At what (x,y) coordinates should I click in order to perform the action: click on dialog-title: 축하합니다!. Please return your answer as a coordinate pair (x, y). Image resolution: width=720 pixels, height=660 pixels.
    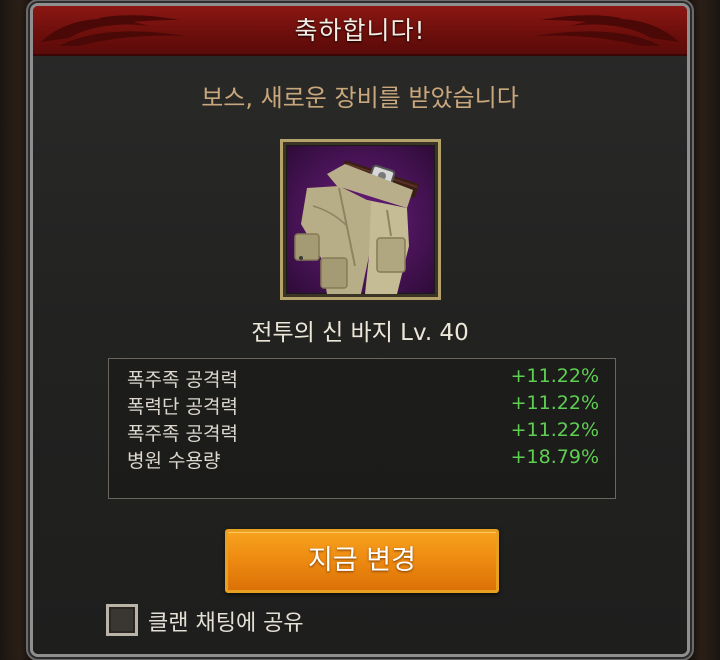
    Looking at the image, I should click on (360, 30).